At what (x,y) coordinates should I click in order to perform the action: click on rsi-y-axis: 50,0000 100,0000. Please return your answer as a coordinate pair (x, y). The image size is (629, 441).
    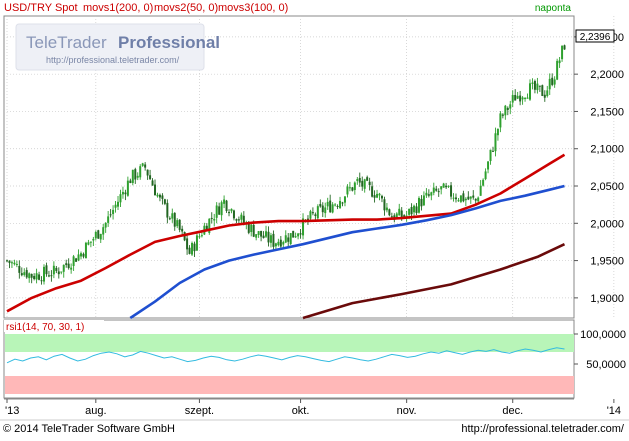
    Looking at the image, I should click on (600, 350).